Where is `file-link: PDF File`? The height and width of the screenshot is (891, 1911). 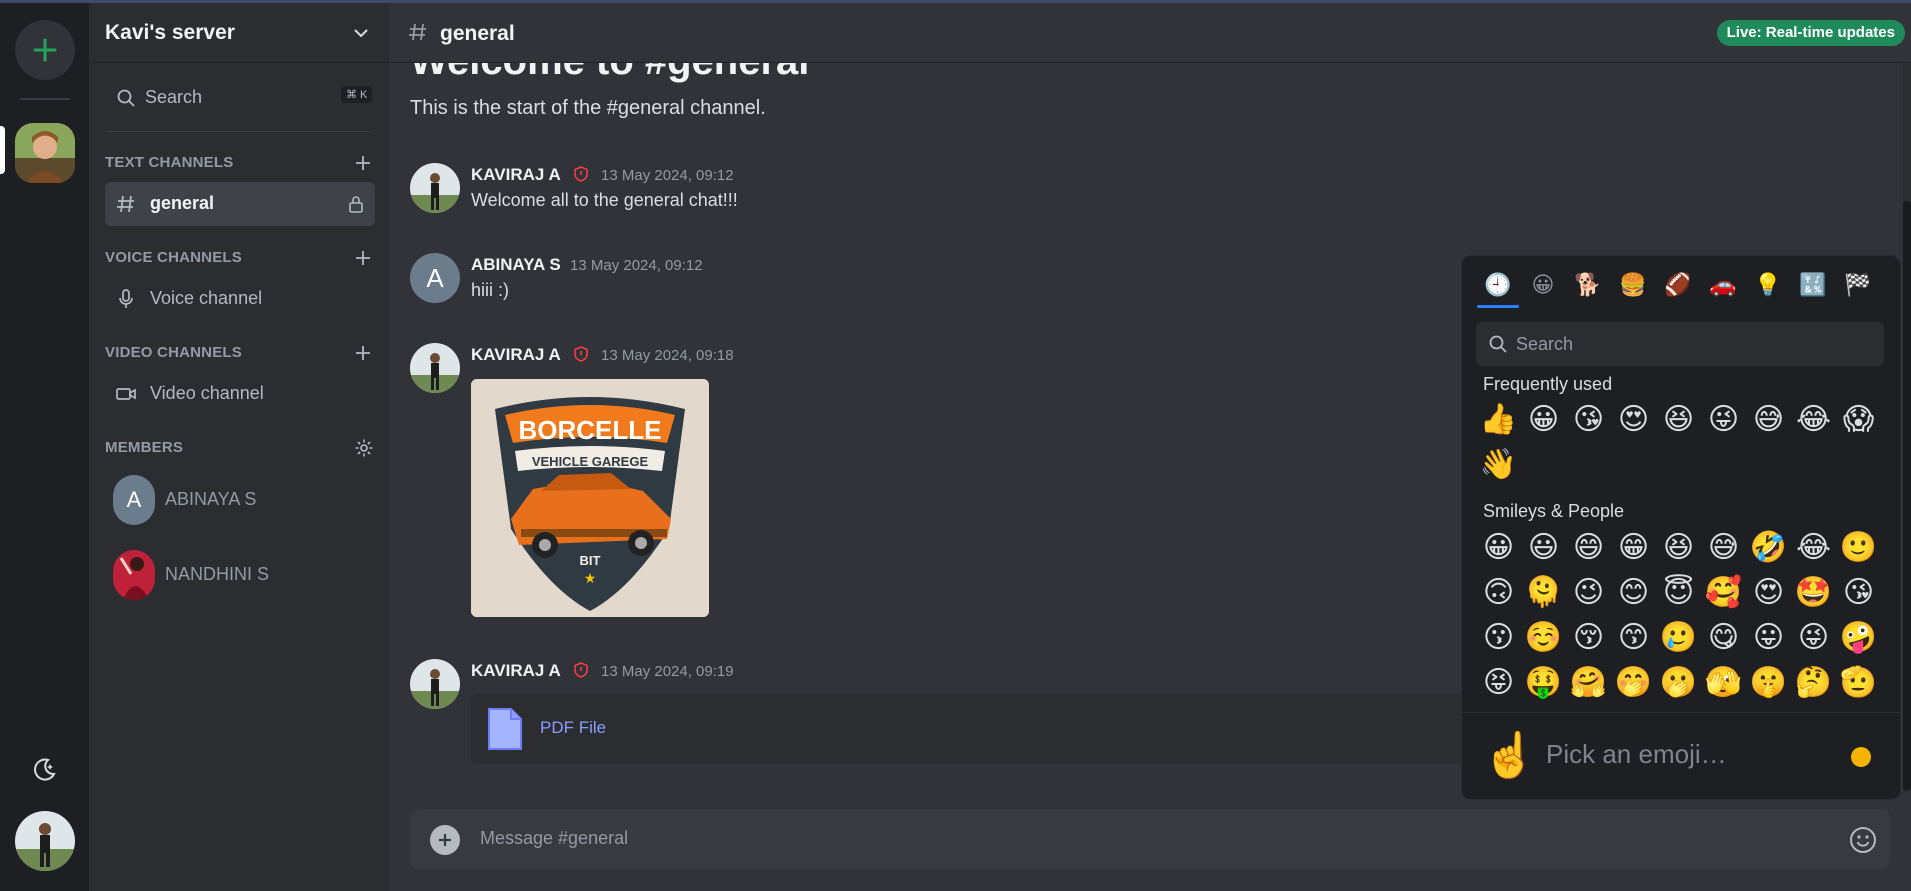 file-link: PDF File is located at coordinates (573, 728).